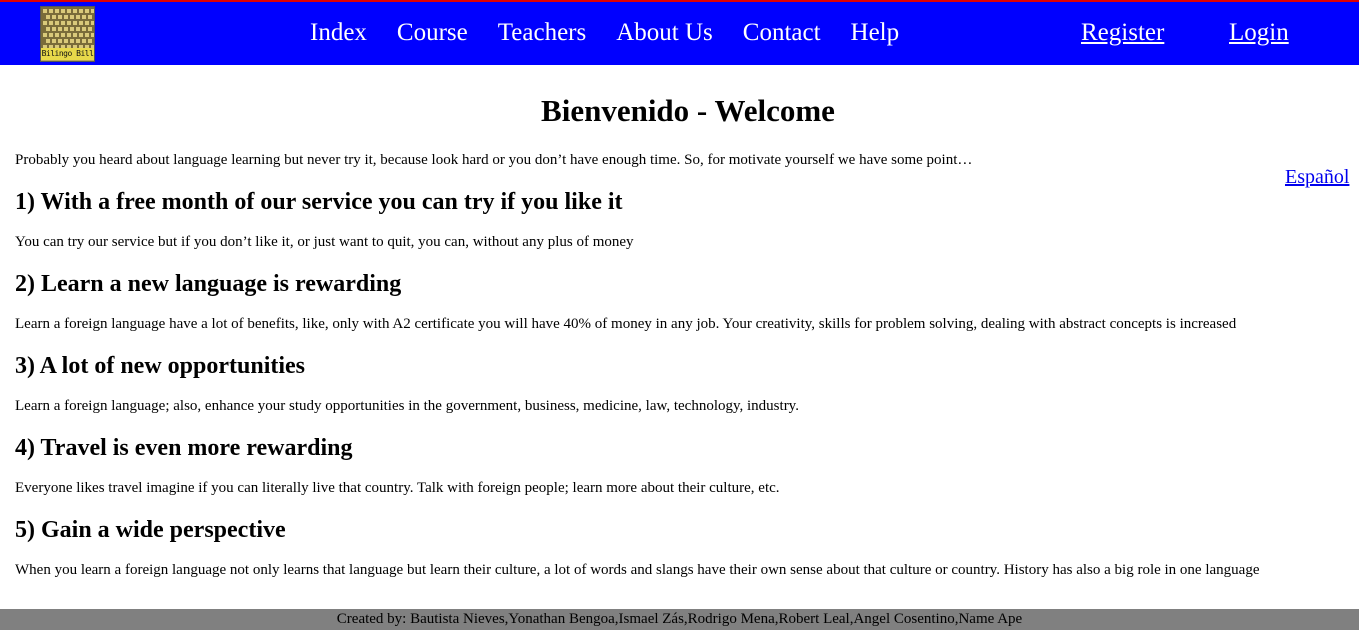 The image size is (1359, 630). Describe the element at coordinates (338, 33) in the screenshot. I see `nav-index: Index` at that location.